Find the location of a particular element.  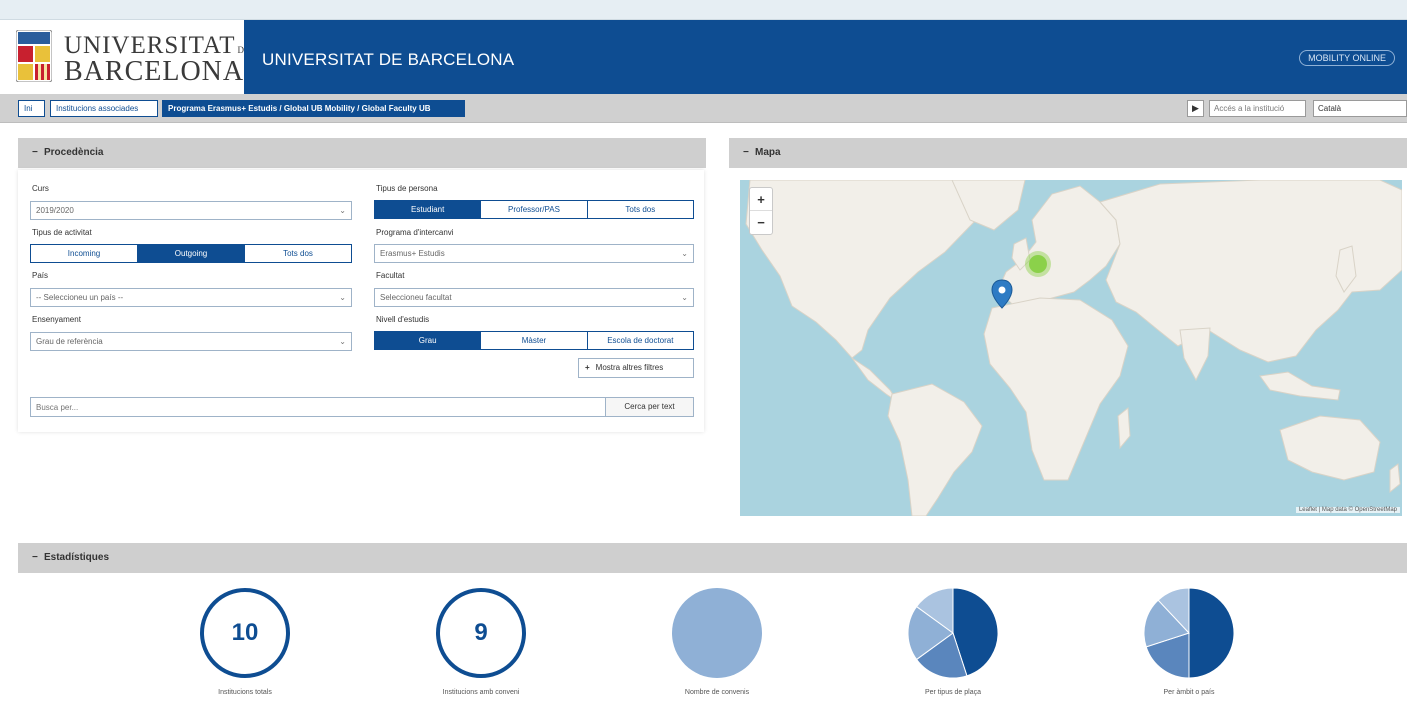

pie-chart-agreements is located at coordinates (717, 633).